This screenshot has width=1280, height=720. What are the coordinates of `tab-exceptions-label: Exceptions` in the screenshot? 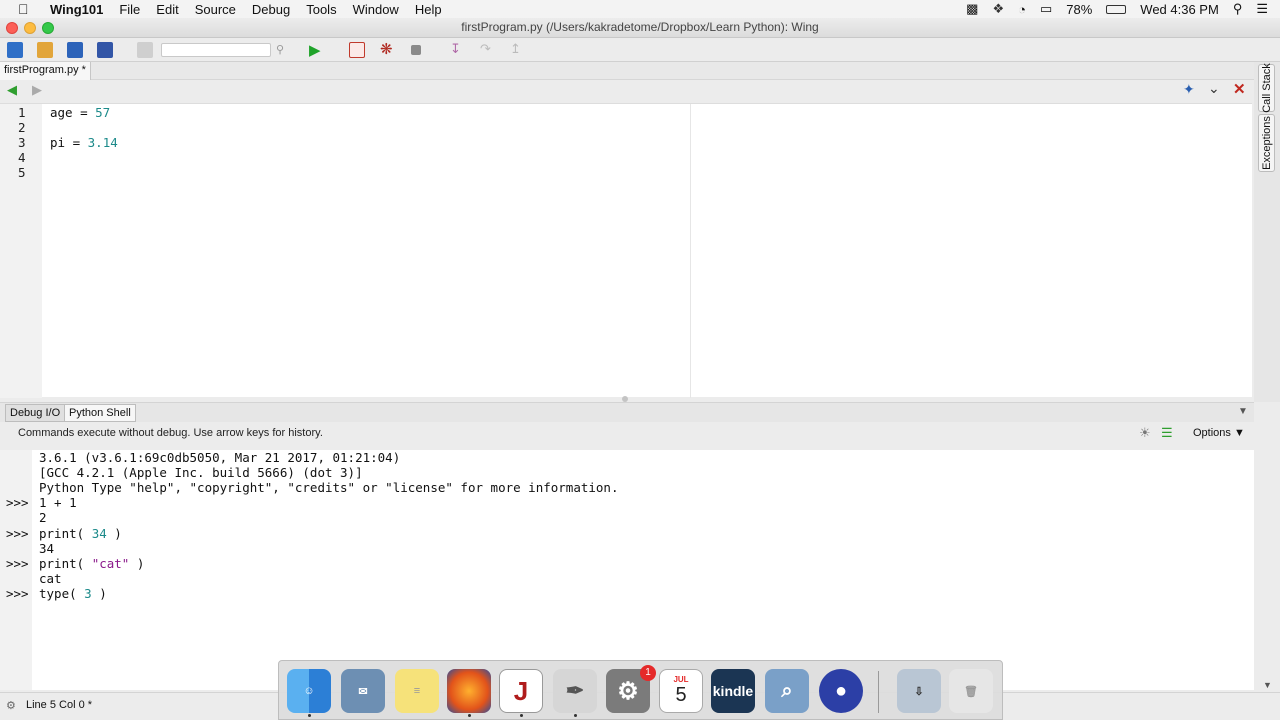 It's located at (1266, 143).